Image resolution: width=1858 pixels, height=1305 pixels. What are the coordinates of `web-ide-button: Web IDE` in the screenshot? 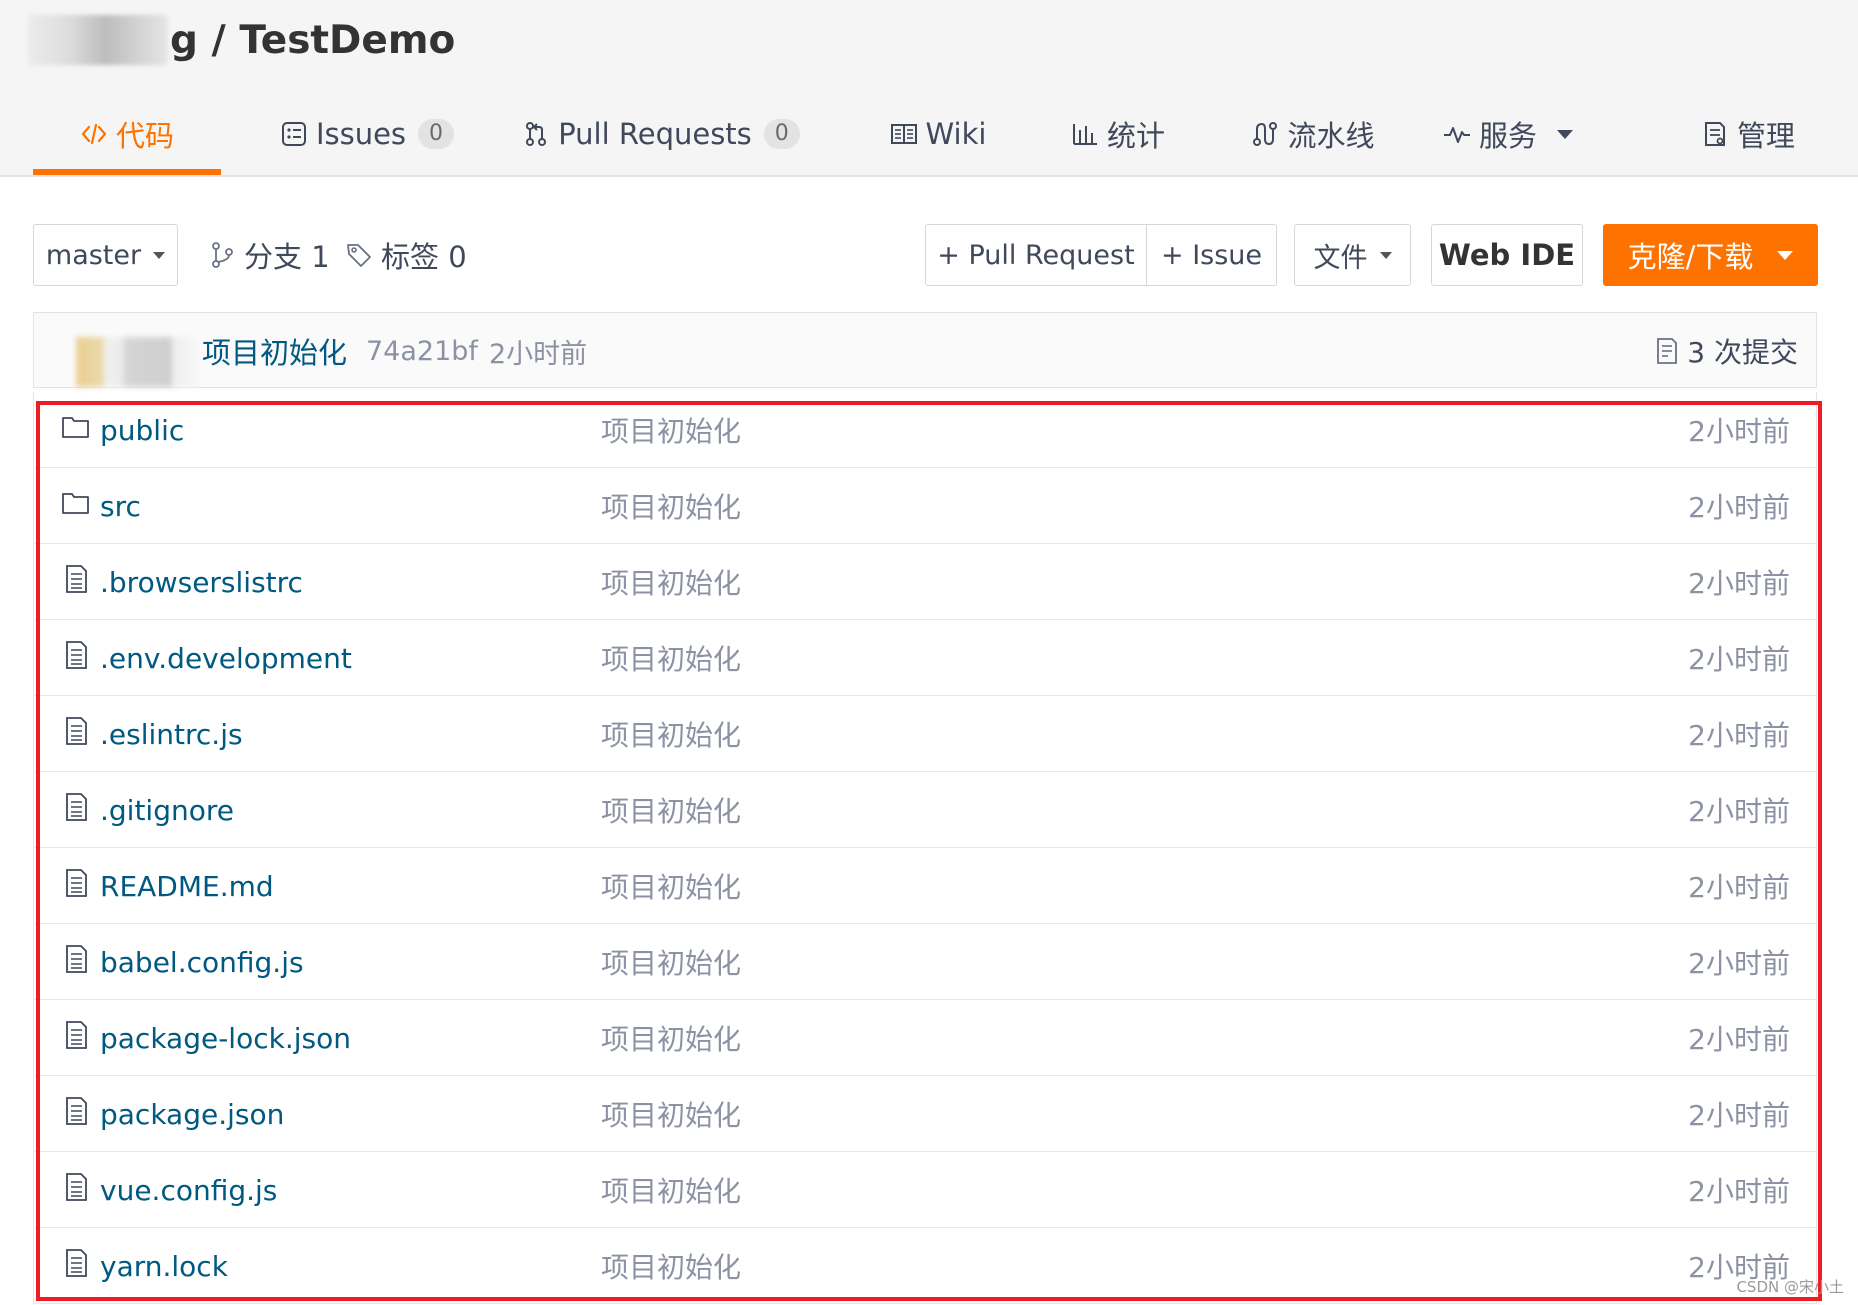 It's located at (1507, 255).